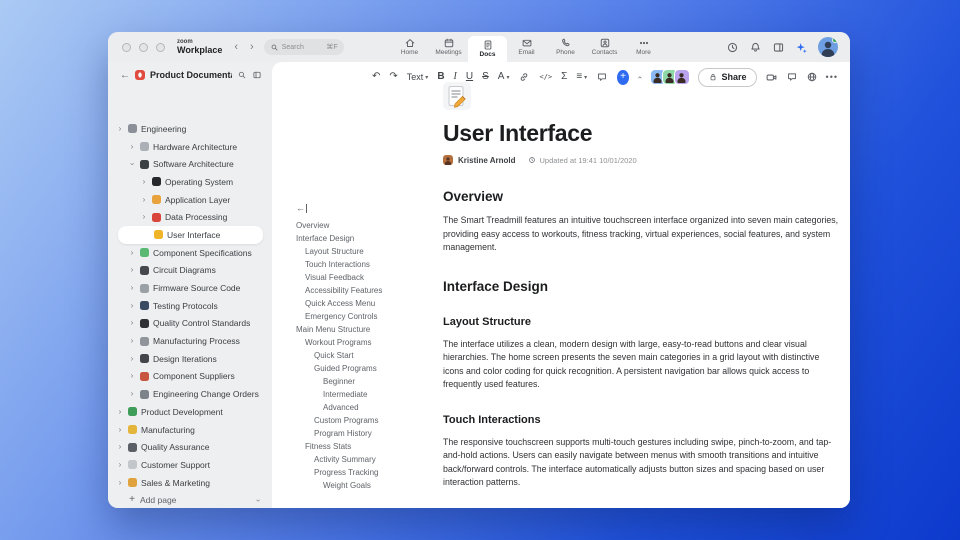 The width and height of the screenshot is (960, 540). I want to click on outline-item-touch-interactions: Touch Interactions, so click(366, 264).